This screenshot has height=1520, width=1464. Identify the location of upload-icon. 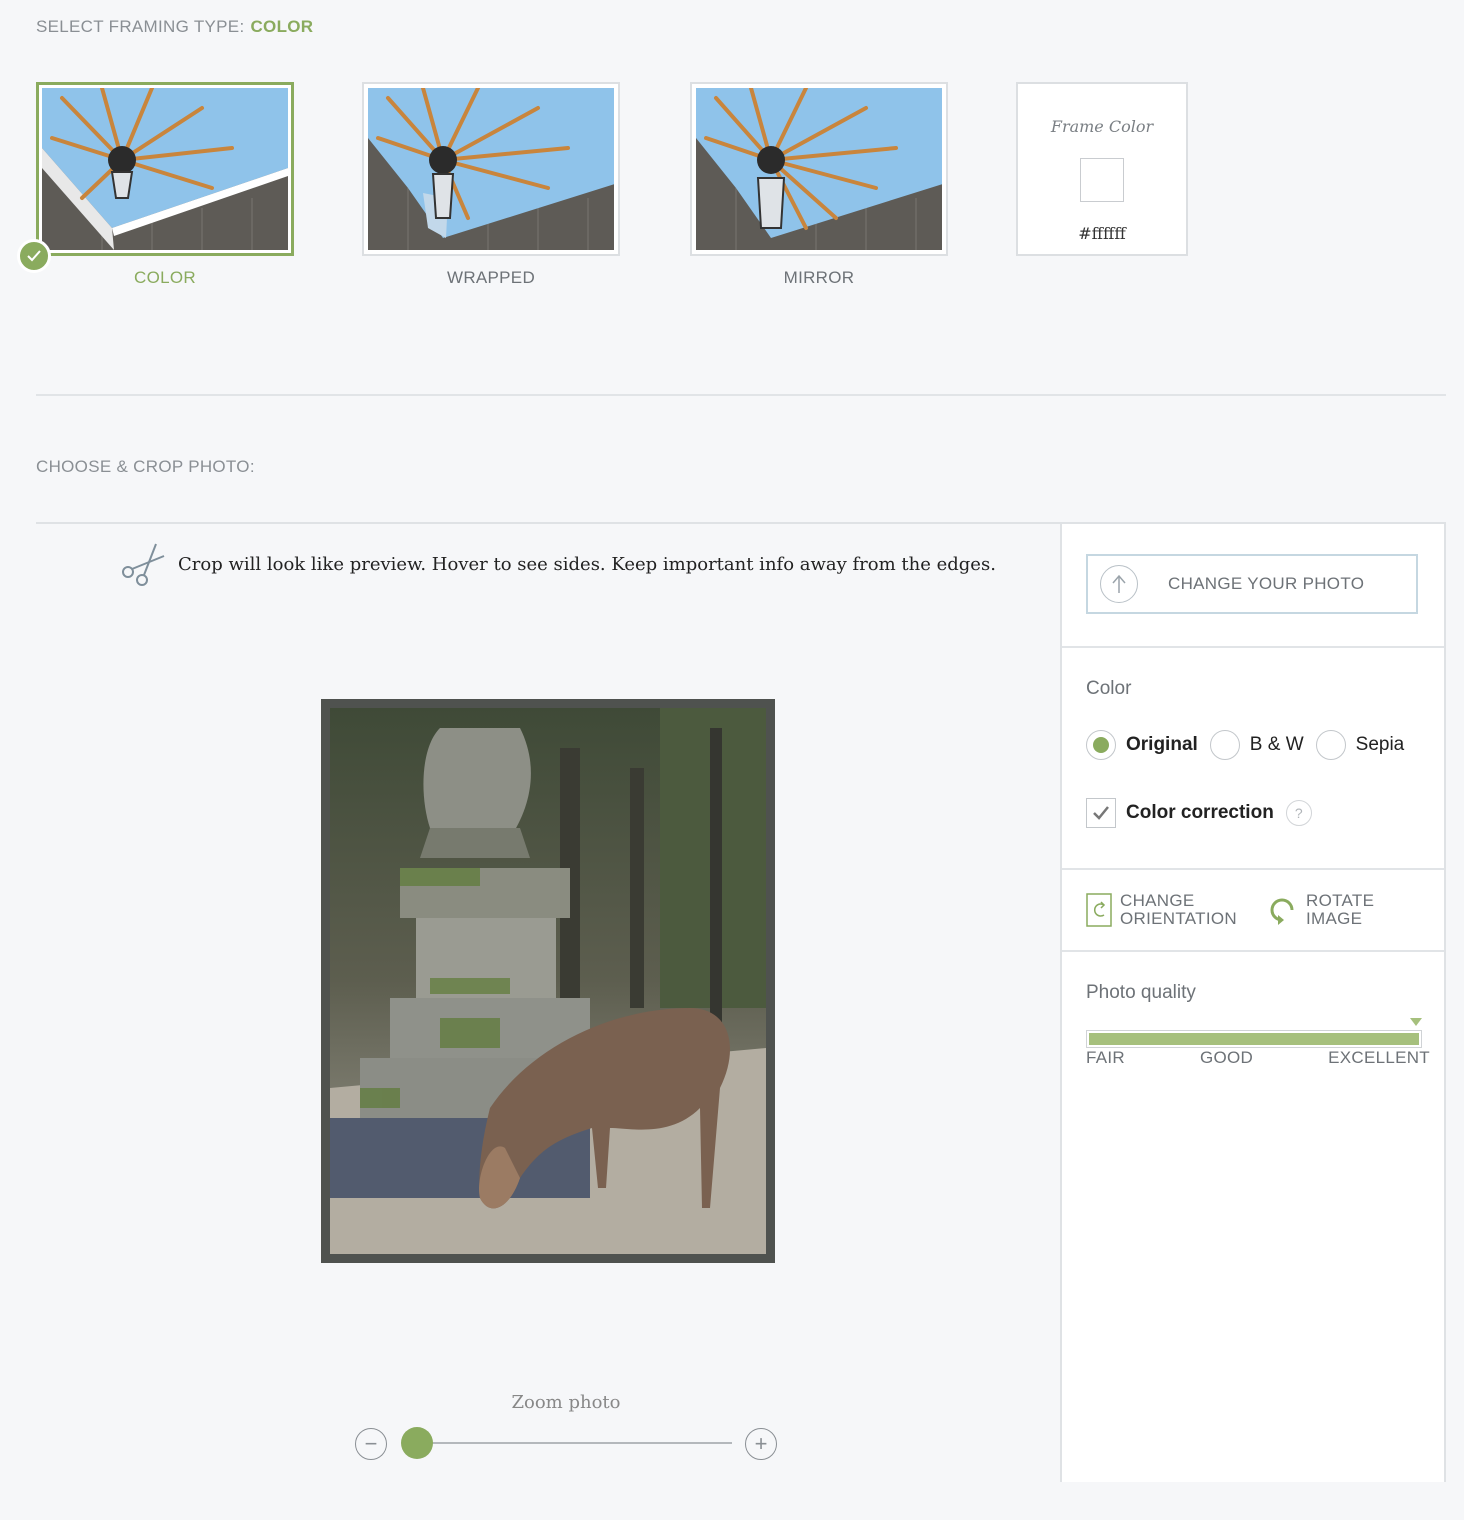
(1119, 584).